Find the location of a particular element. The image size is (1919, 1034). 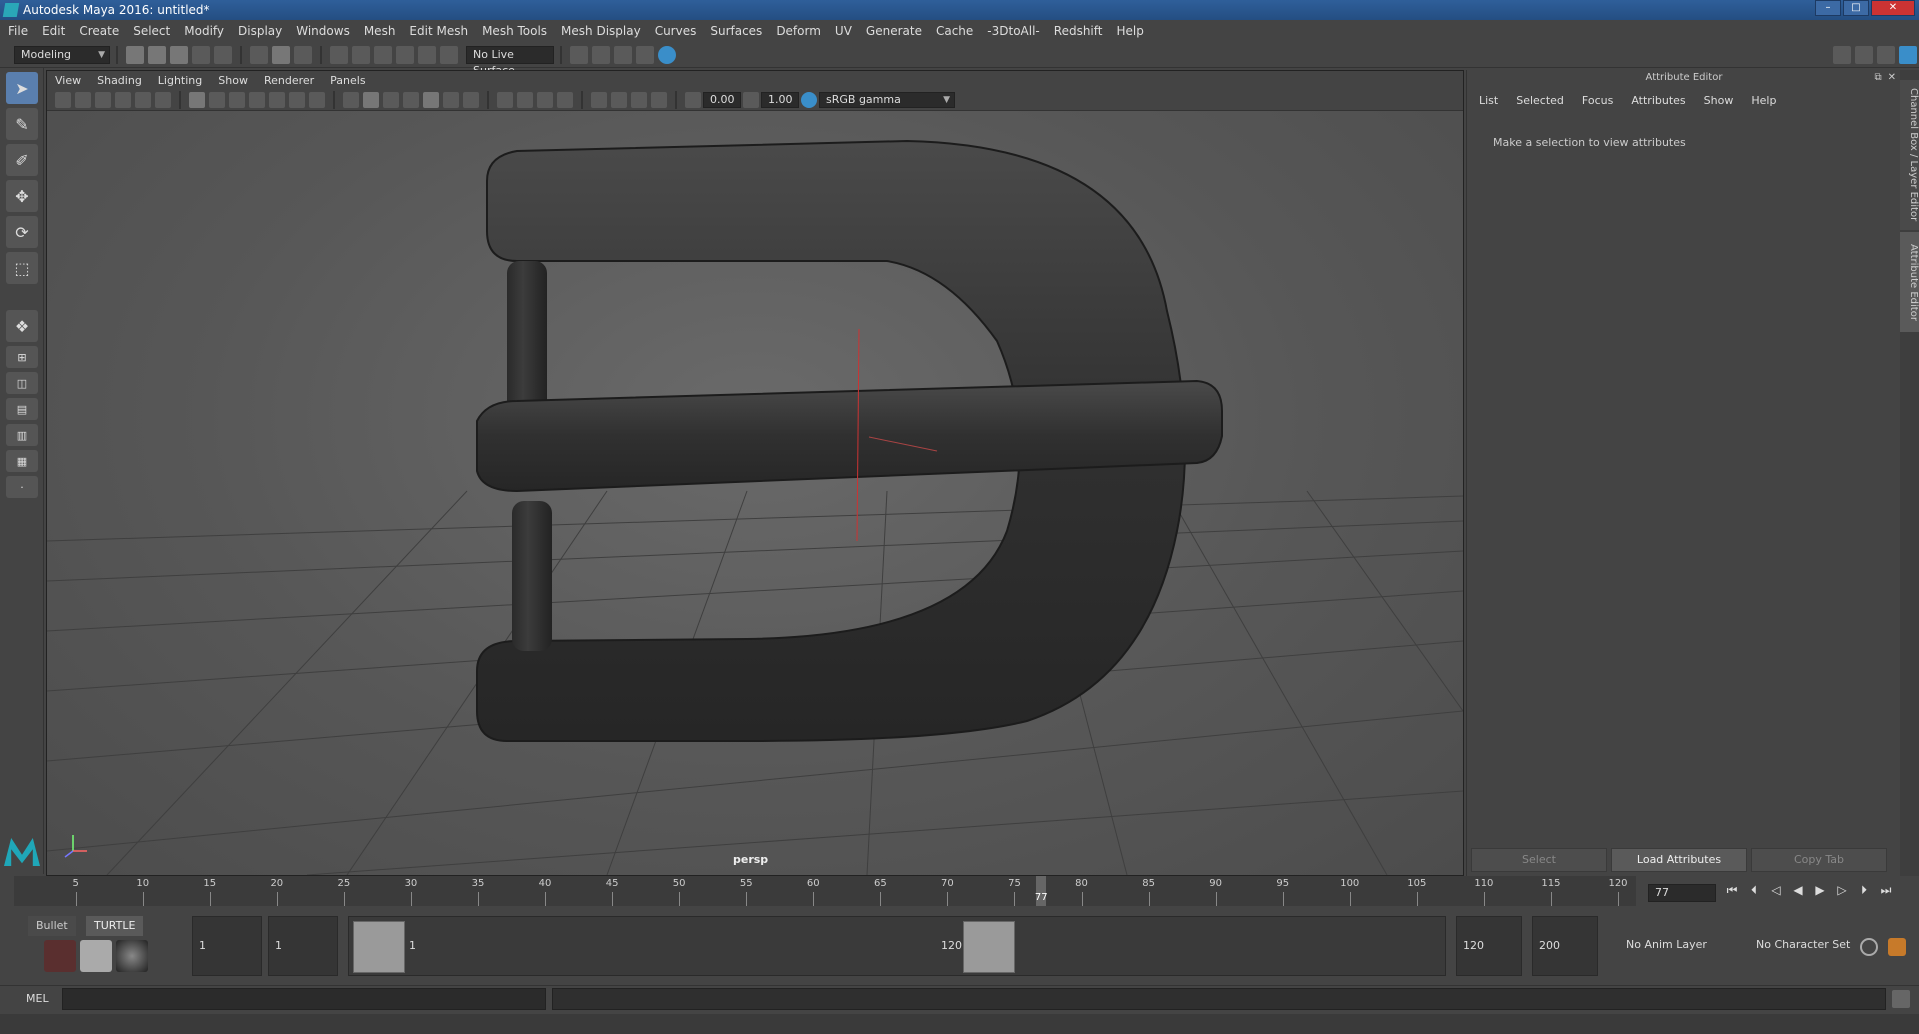

viewport-menu-view: View is located at coordinates (68, 80).